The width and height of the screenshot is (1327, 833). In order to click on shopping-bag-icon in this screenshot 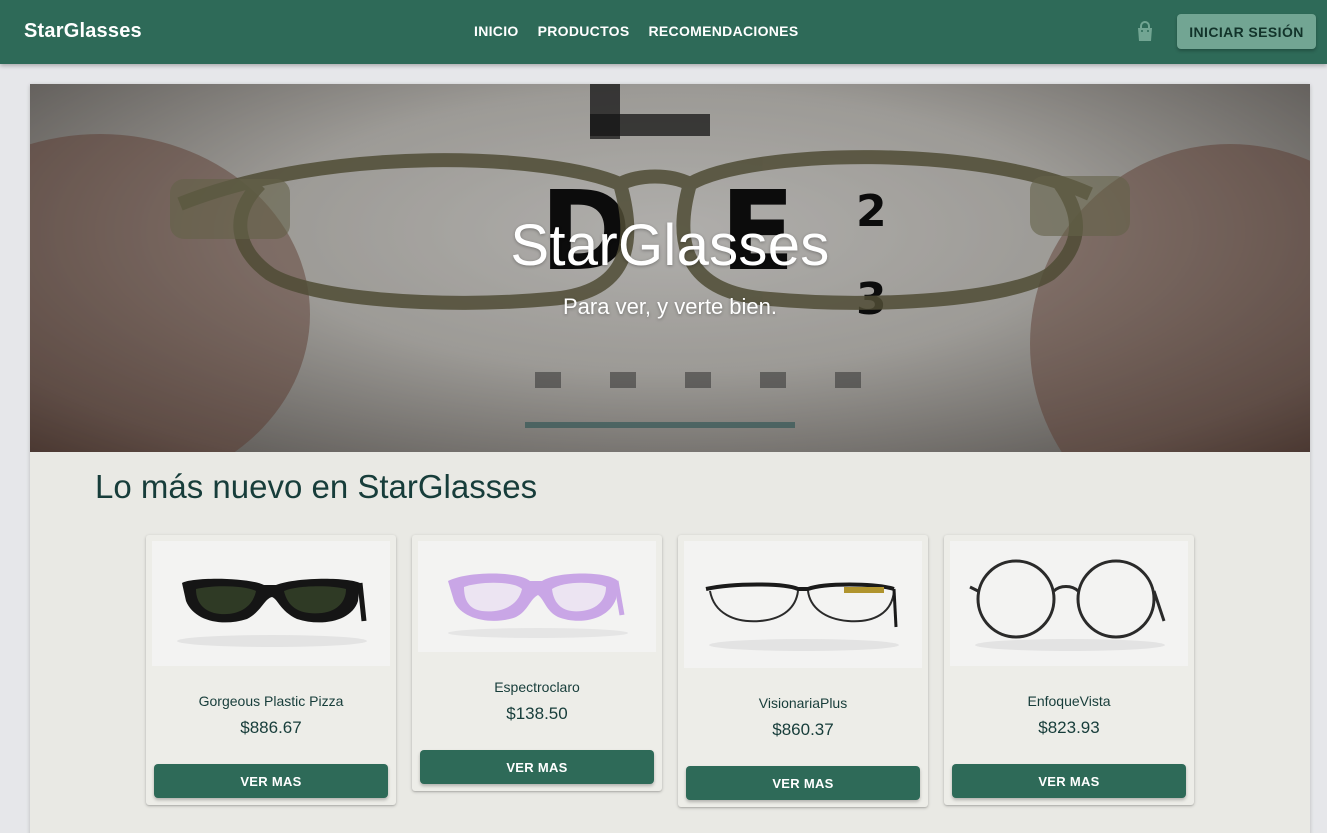, I will do `click(1145, 32)`.